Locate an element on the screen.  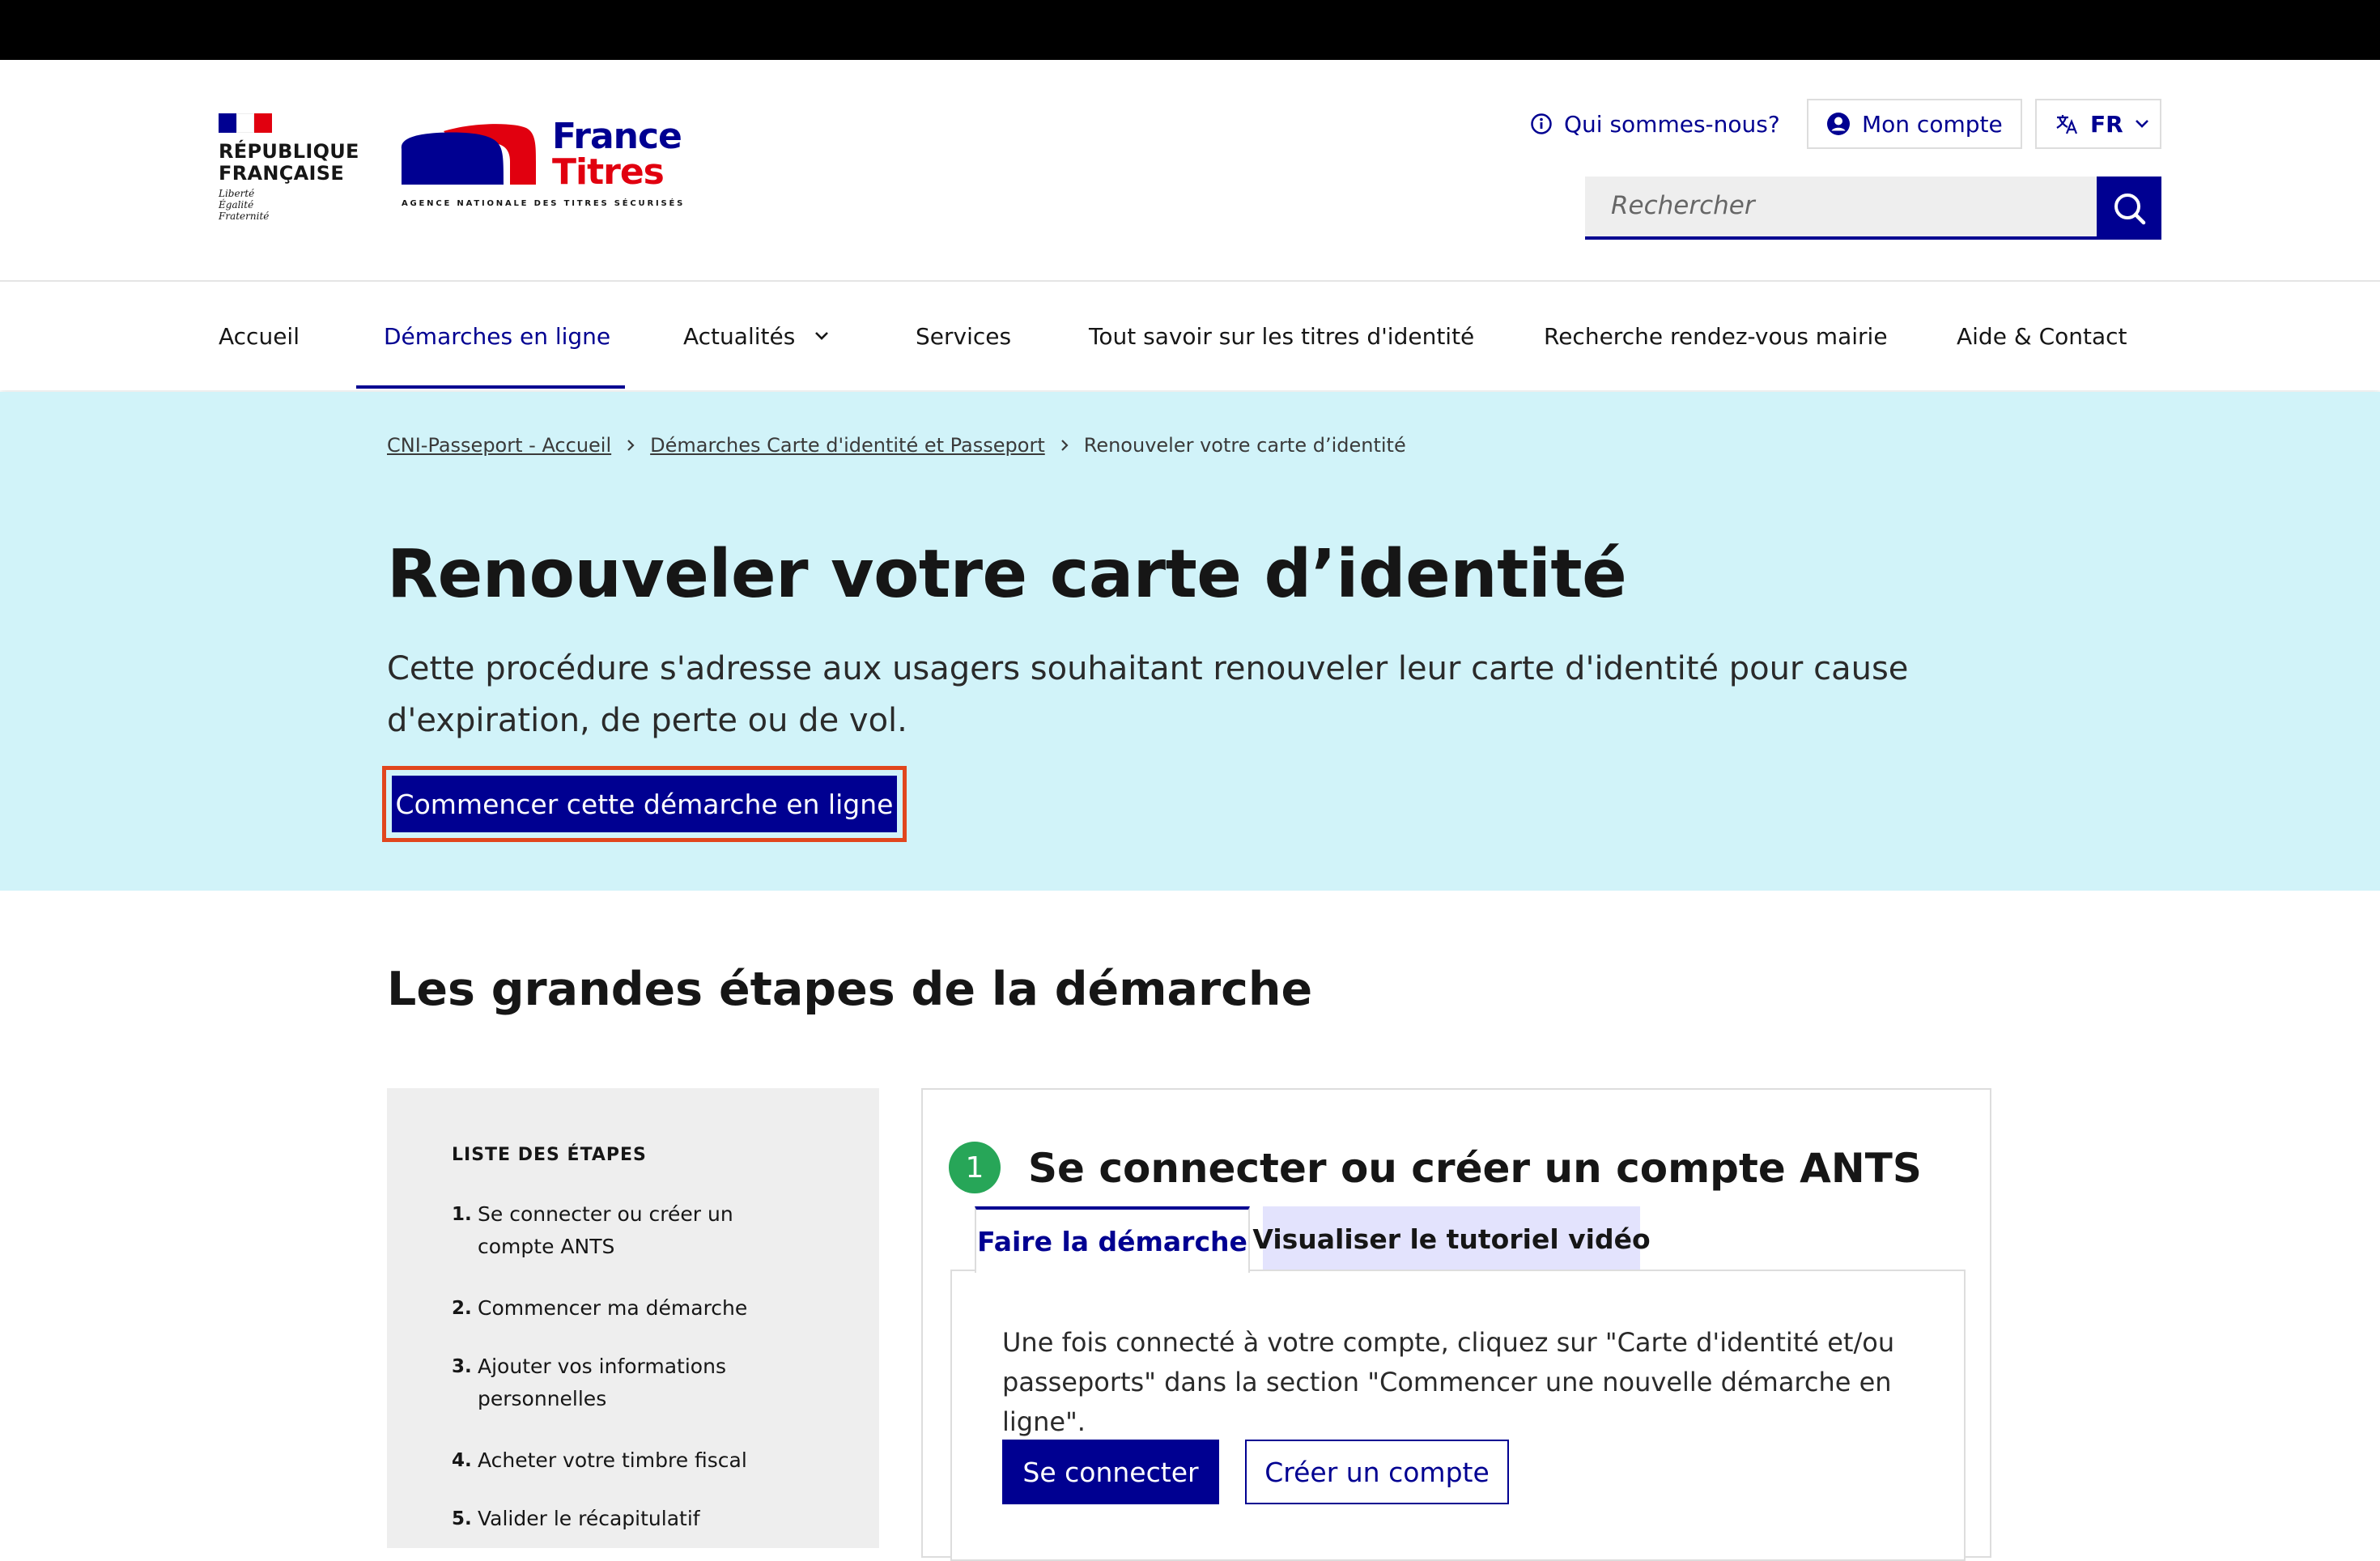
step-label: Ajouter vos informations personnelles is located at coordinates (602, 1383).